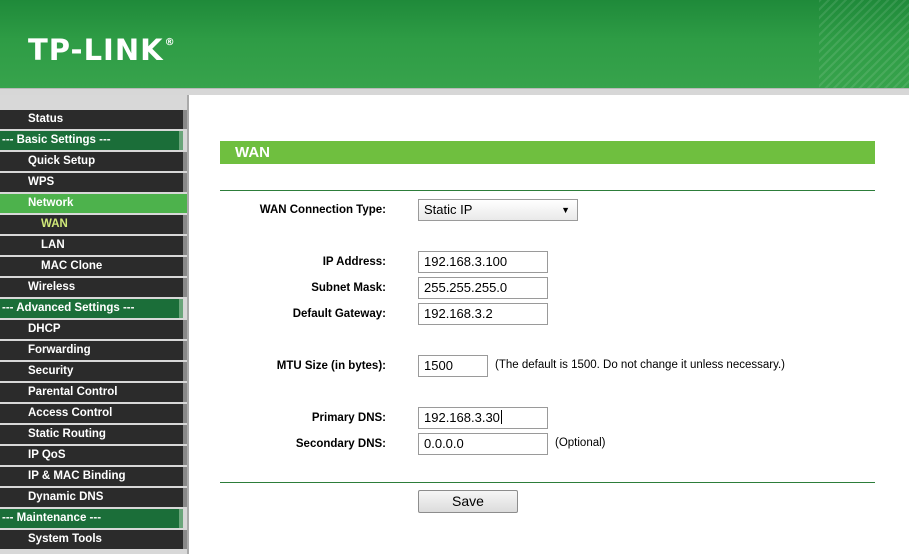  Describe the element at coordinates (322, 210) in the screenshot. I see `connection-type-label: WAN Connection Type:` at that location.